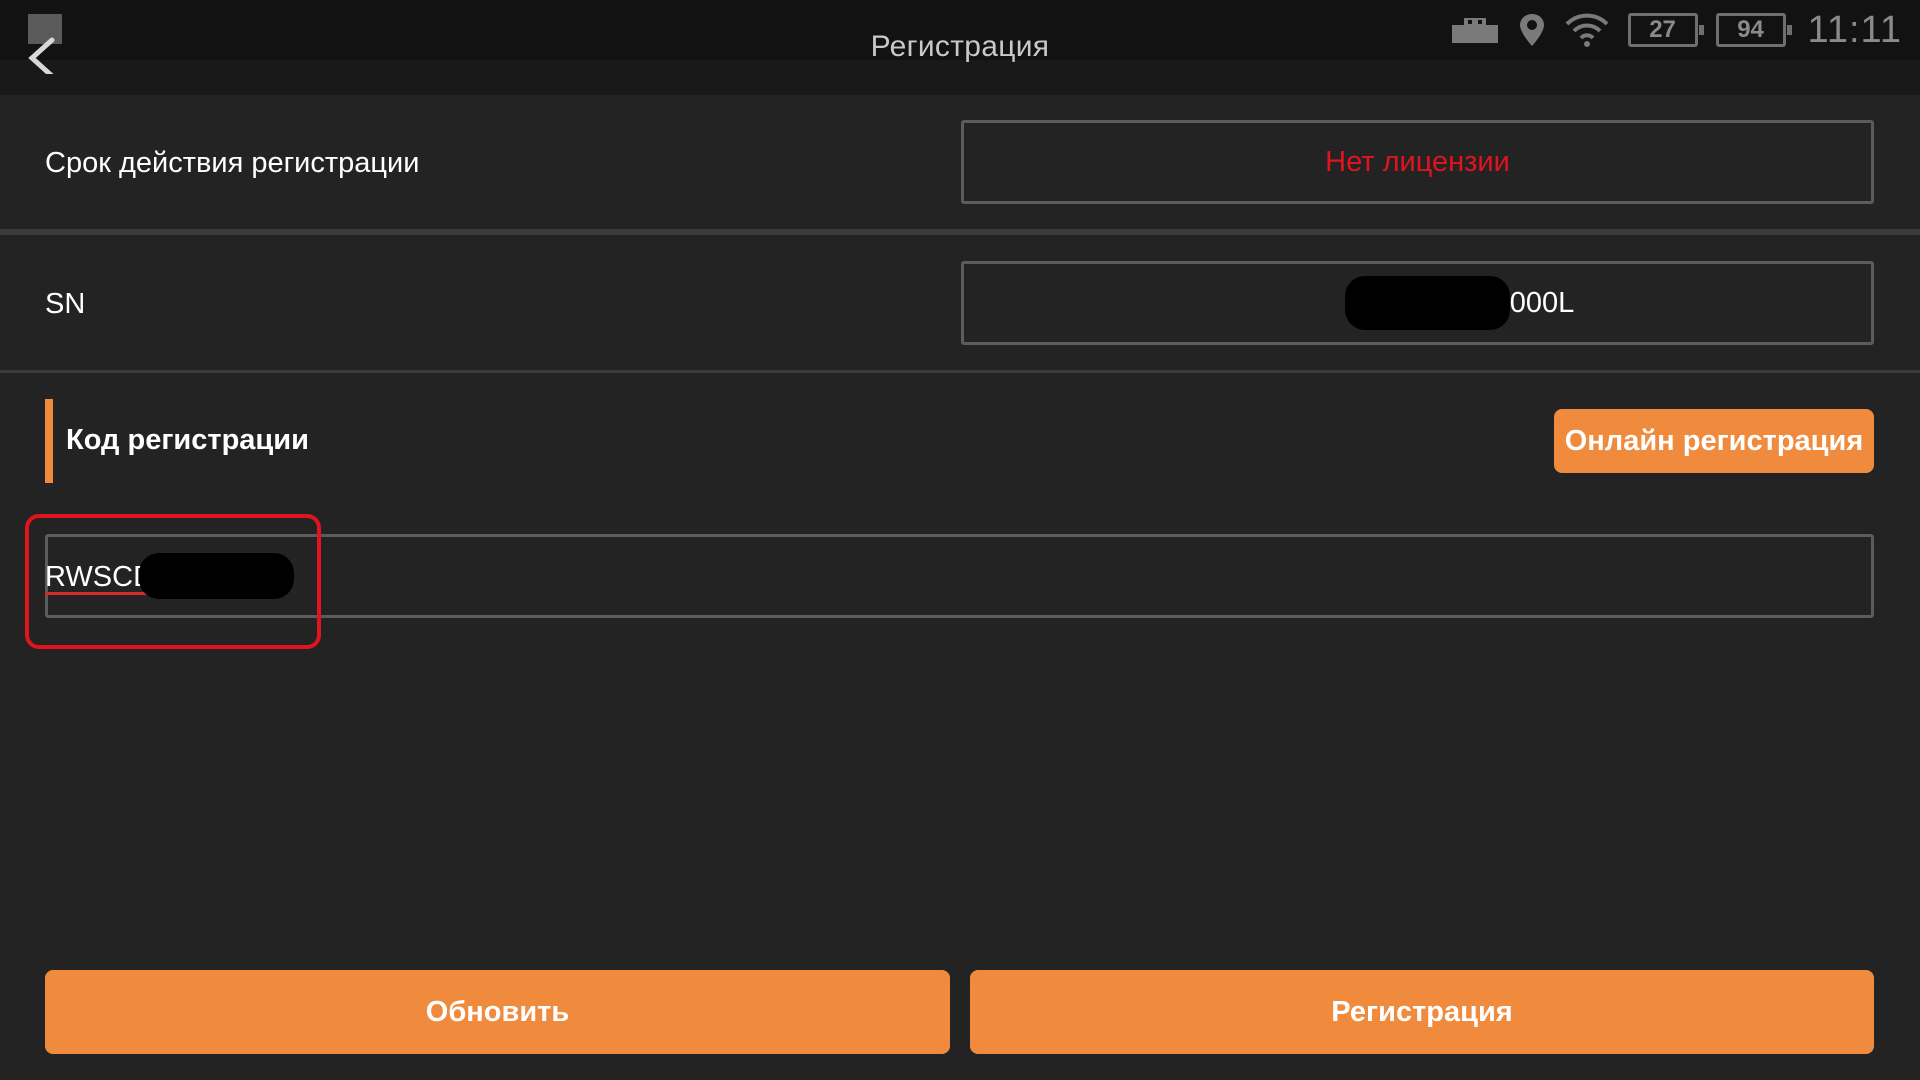 This screenshot has height=1080, width=1920. Describe the element at coordinates (173, 581) in the screenshot. I see `highlight-annotation` at that location.